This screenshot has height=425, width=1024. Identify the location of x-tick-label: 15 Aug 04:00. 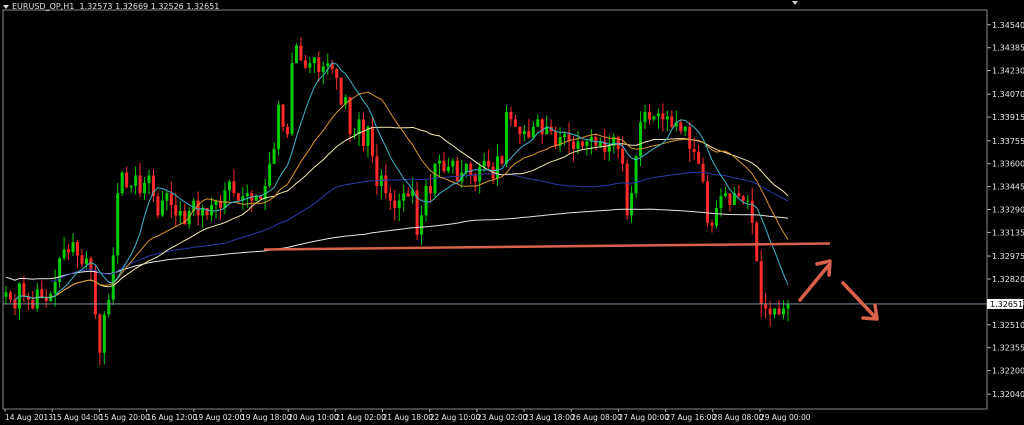
(77, 417).